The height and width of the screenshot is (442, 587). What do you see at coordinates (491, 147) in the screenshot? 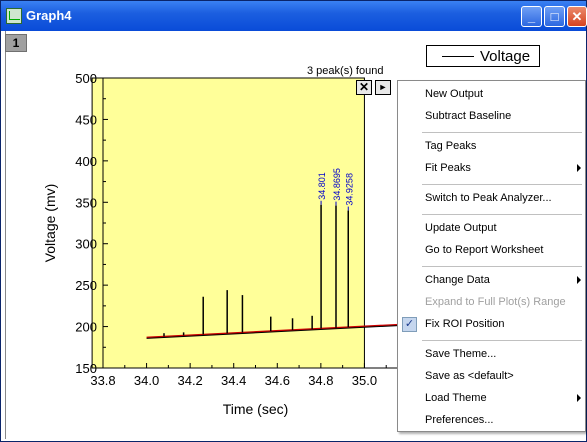
I see `menu-item-tag-peaks: Tag Peaks` at bounding box center [491, 147].